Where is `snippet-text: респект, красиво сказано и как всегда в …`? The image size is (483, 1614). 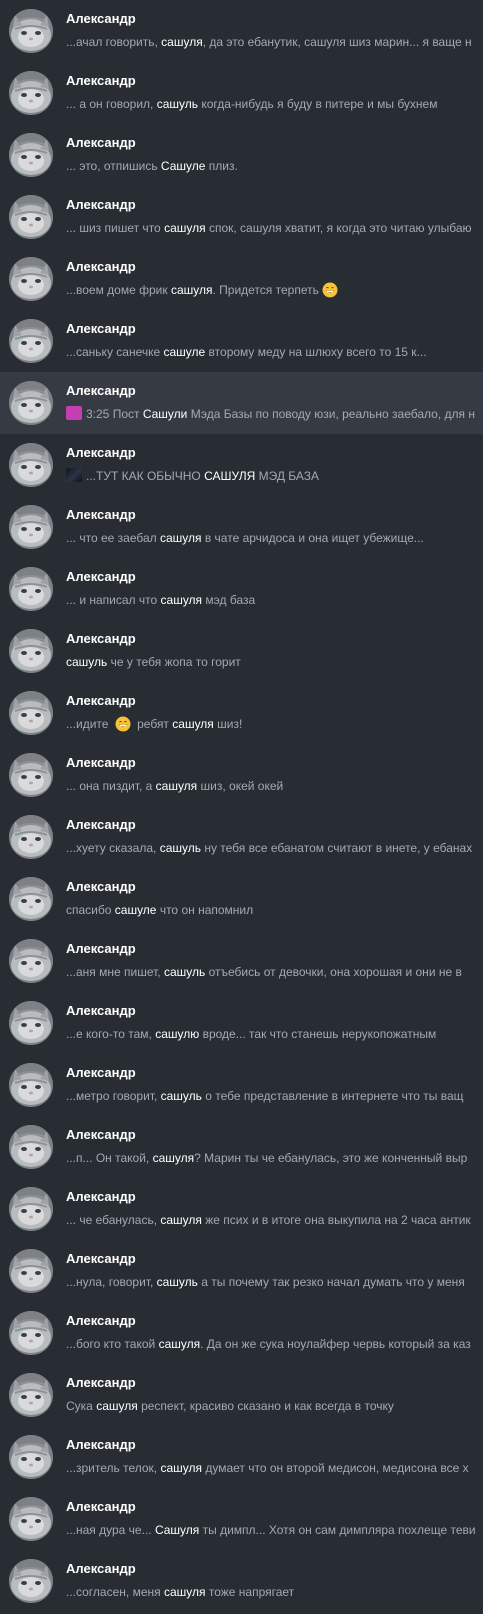 snippet-text: респект, красиво сказано и как всегда в … is located at coordinates (265, 1406).